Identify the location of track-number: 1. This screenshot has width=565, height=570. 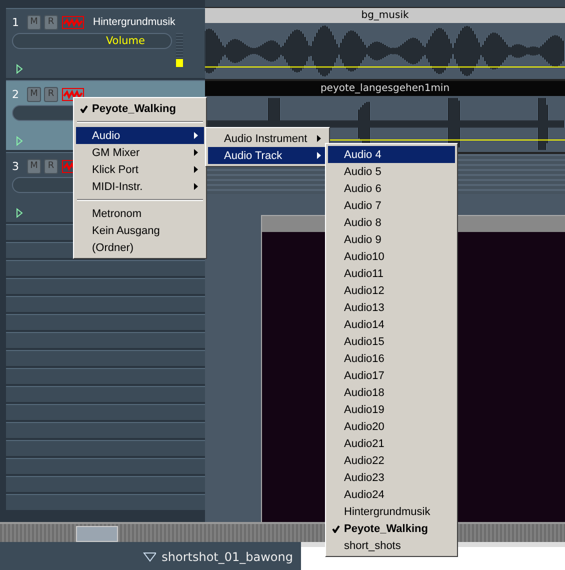
(16, 22).